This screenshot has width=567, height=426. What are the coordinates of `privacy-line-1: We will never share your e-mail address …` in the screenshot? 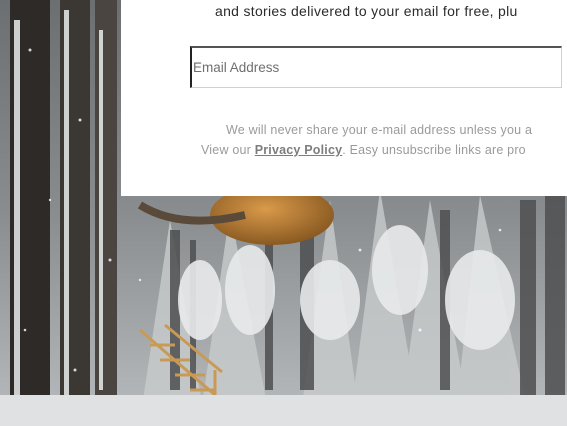 It's located at (379, 130).